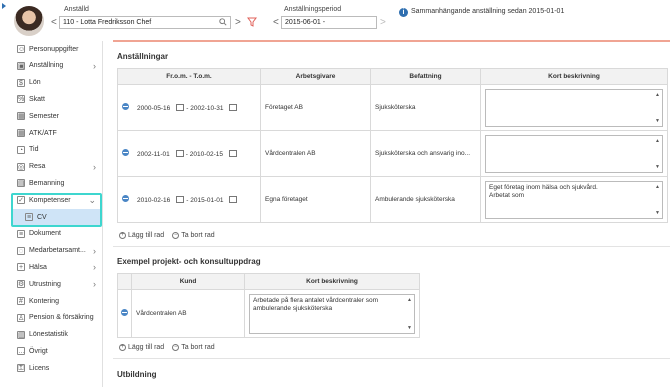 The width and height of the screenshot is (670, 387). Describe the element at coordinates (4, 6) in the screenshot. I see `expand-arrow-icon` at that location.